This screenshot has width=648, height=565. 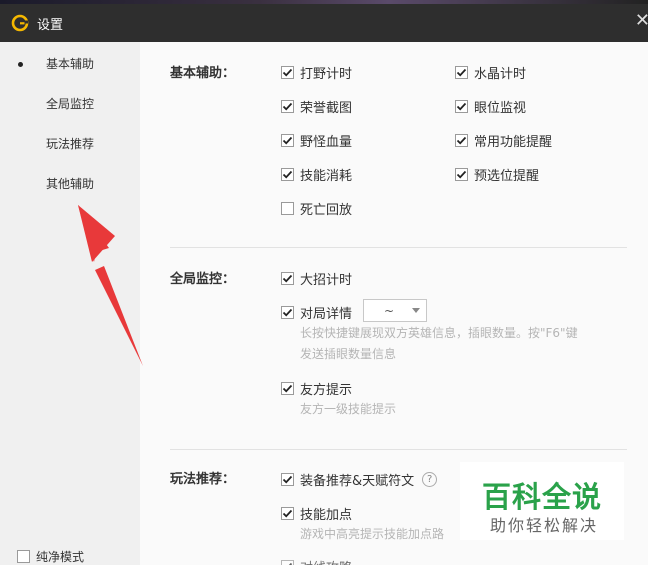 I want to click on option-label: 对局详情, so click(x=326, y=314).